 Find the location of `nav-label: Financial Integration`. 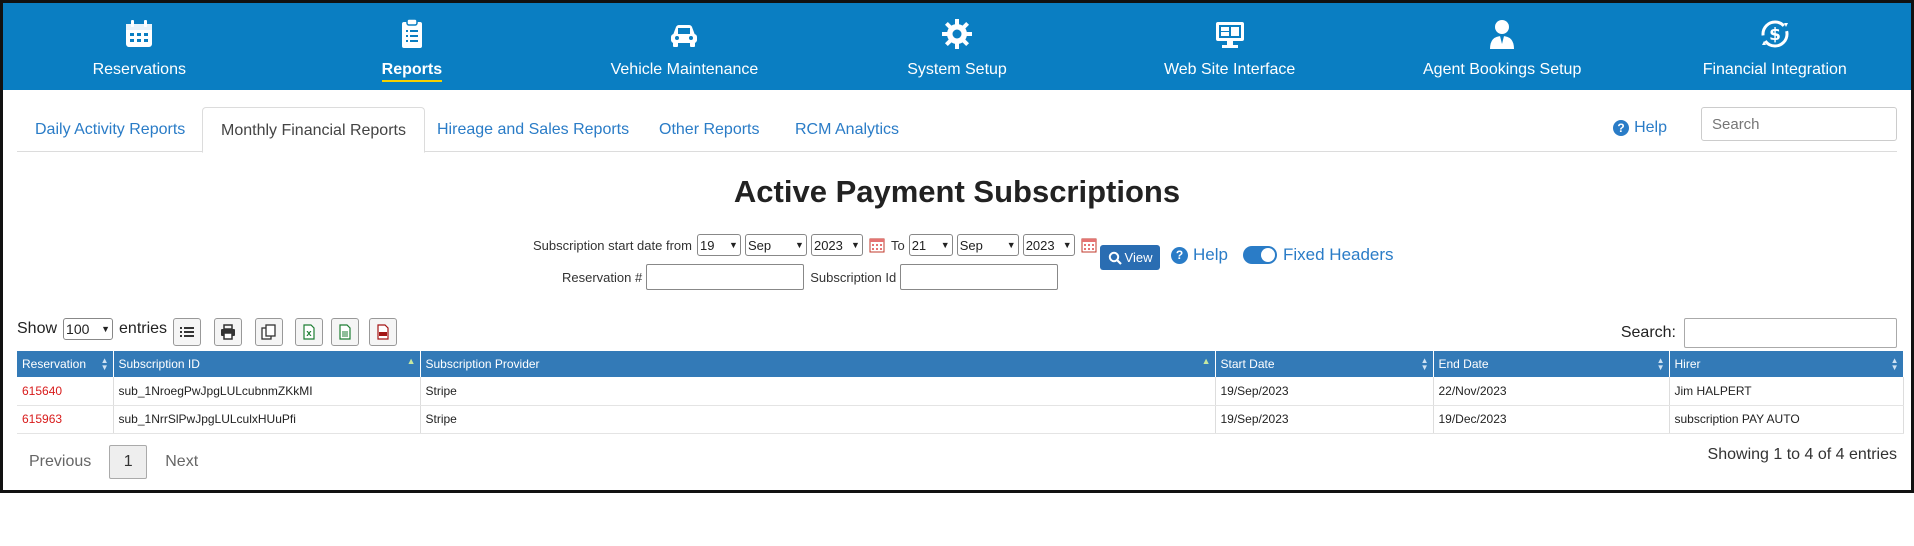

nav-label: Financial Integration is located at coordinates (1774, 69).